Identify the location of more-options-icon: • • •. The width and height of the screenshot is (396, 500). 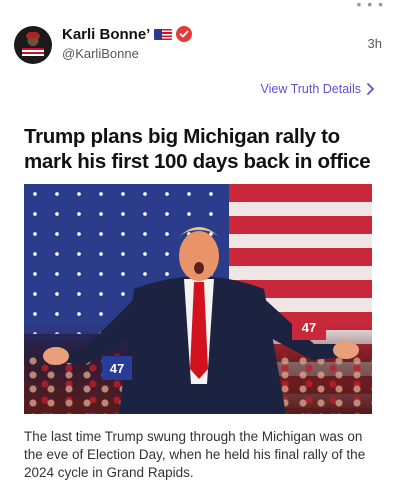
(370, 5).